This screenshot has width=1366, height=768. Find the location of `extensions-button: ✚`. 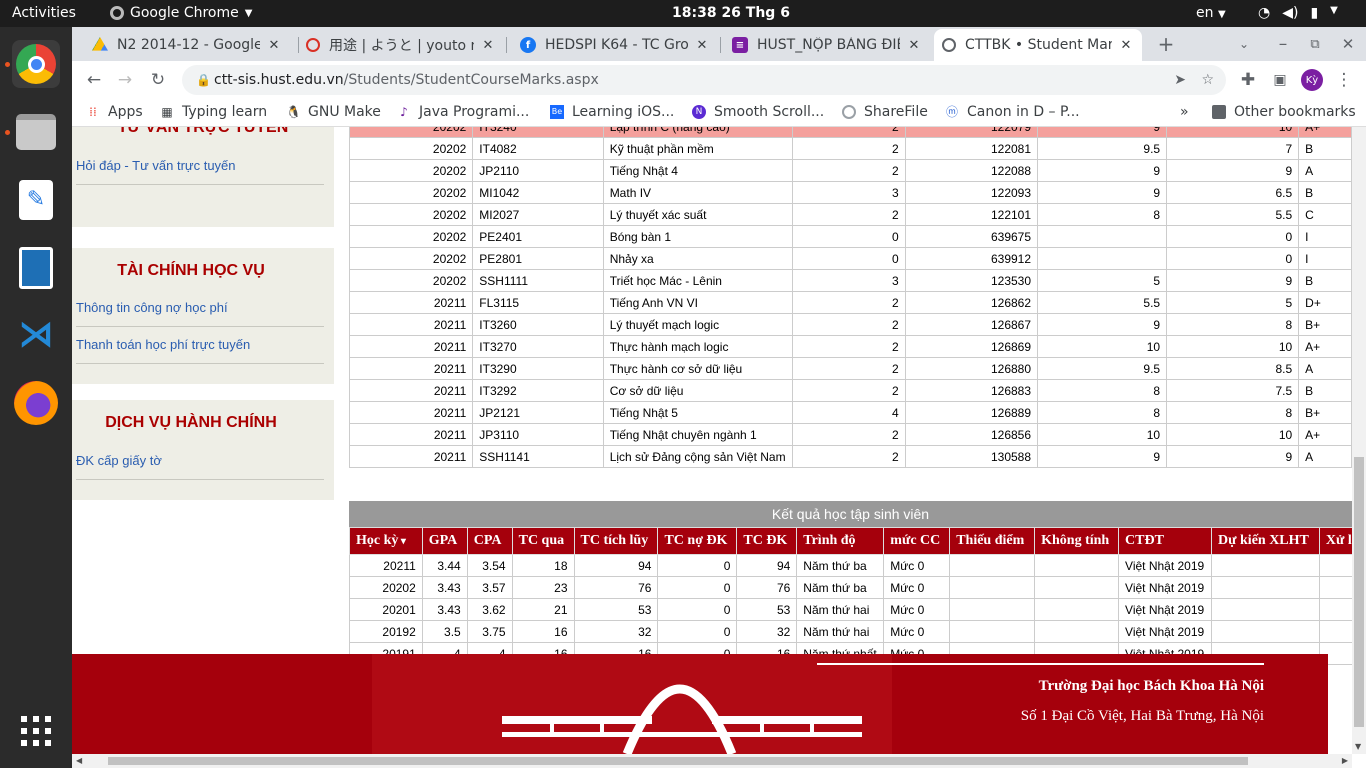

extensions-button: ✚ is located at coordinates (1248, 80).